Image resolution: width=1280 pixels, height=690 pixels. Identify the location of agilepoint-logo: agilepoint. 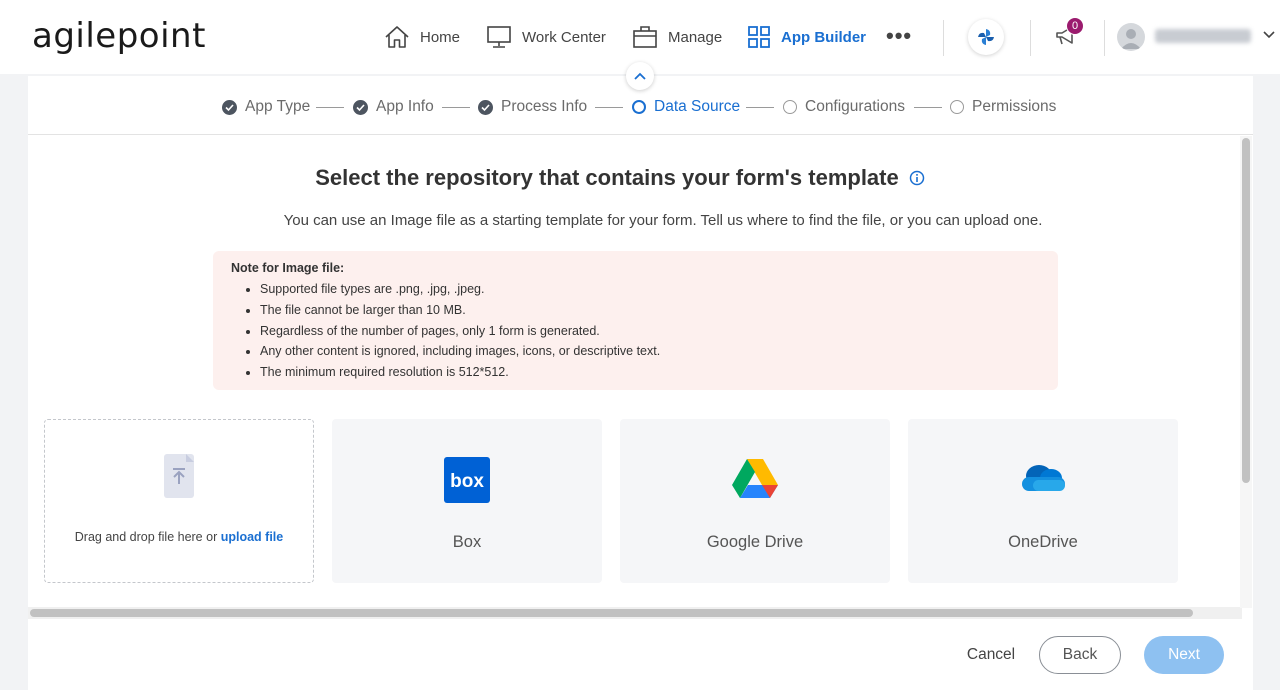
(119, 36).